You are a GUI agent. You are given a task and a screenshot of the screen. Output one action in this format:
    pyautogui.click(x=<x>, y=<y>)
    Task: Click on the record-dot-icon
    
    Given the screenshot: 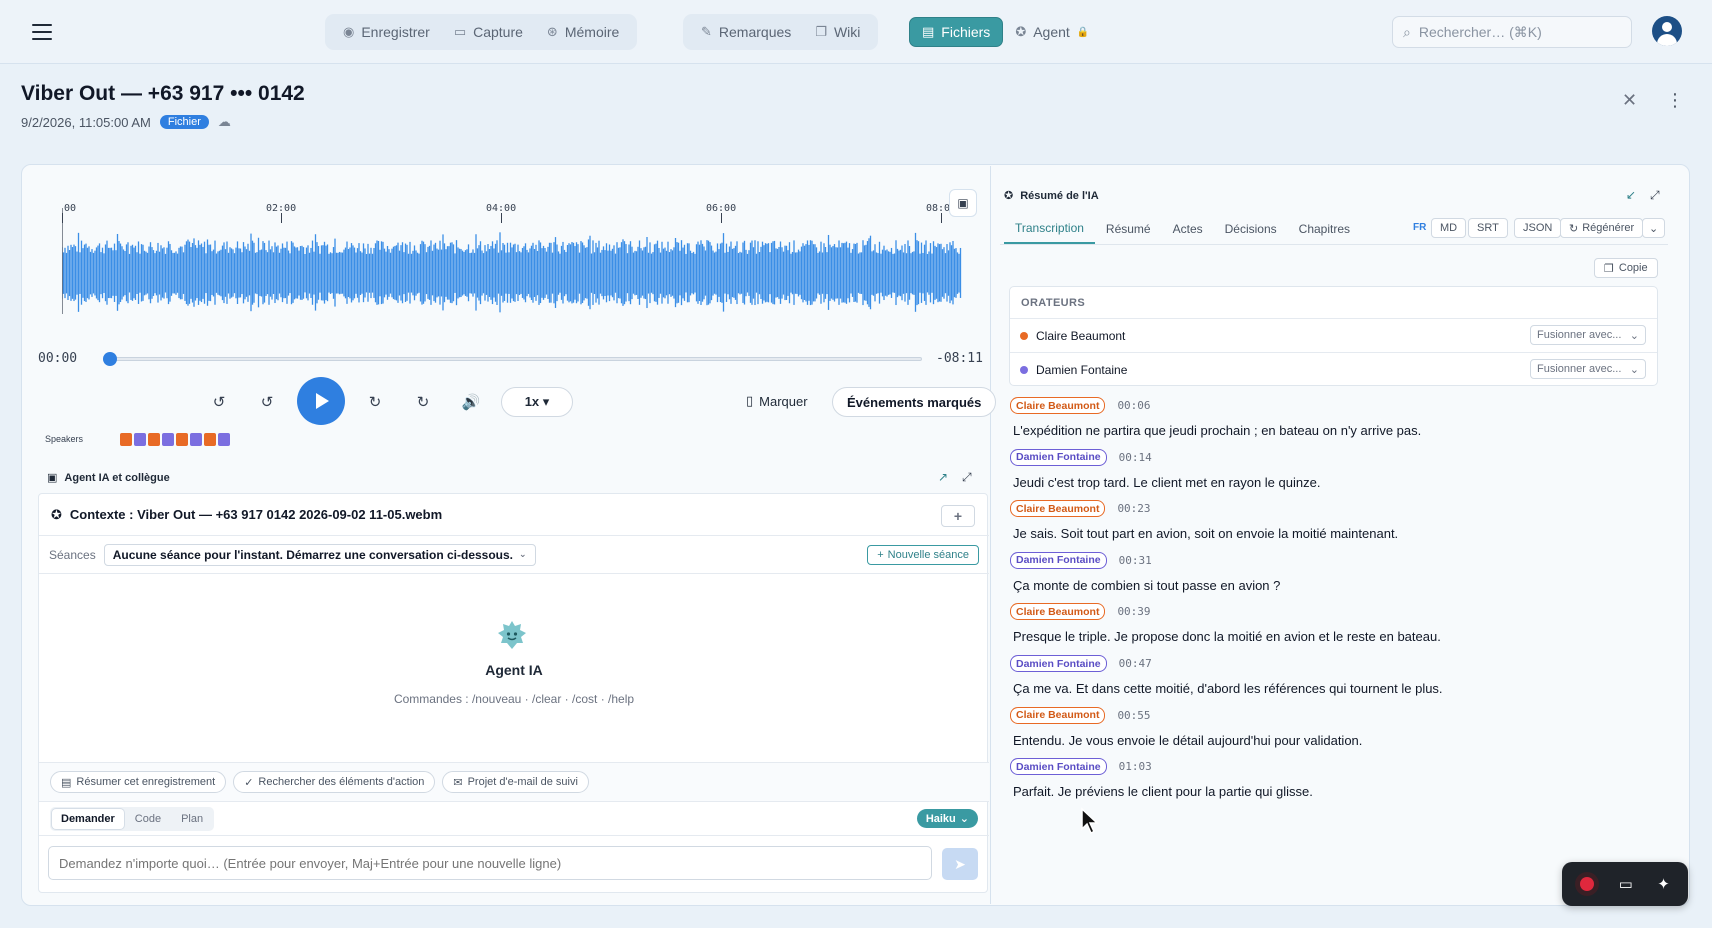 What is the action you would take?
    pyautogui.click(x=1587, y=884)
    